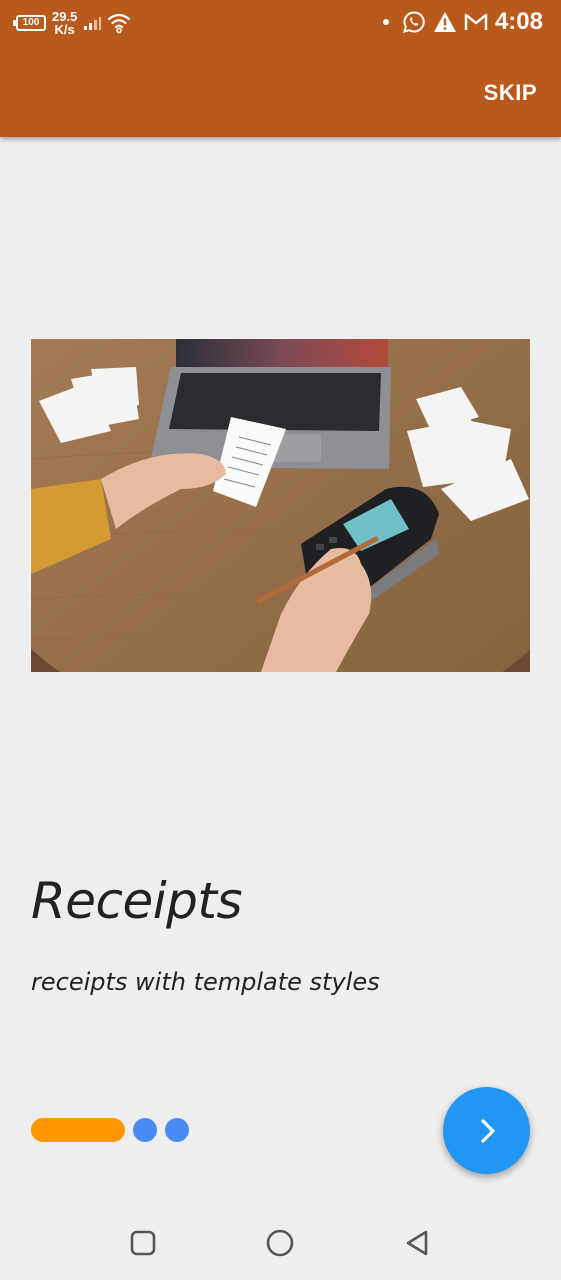  I want to click on back-button, so click(417, 1243).